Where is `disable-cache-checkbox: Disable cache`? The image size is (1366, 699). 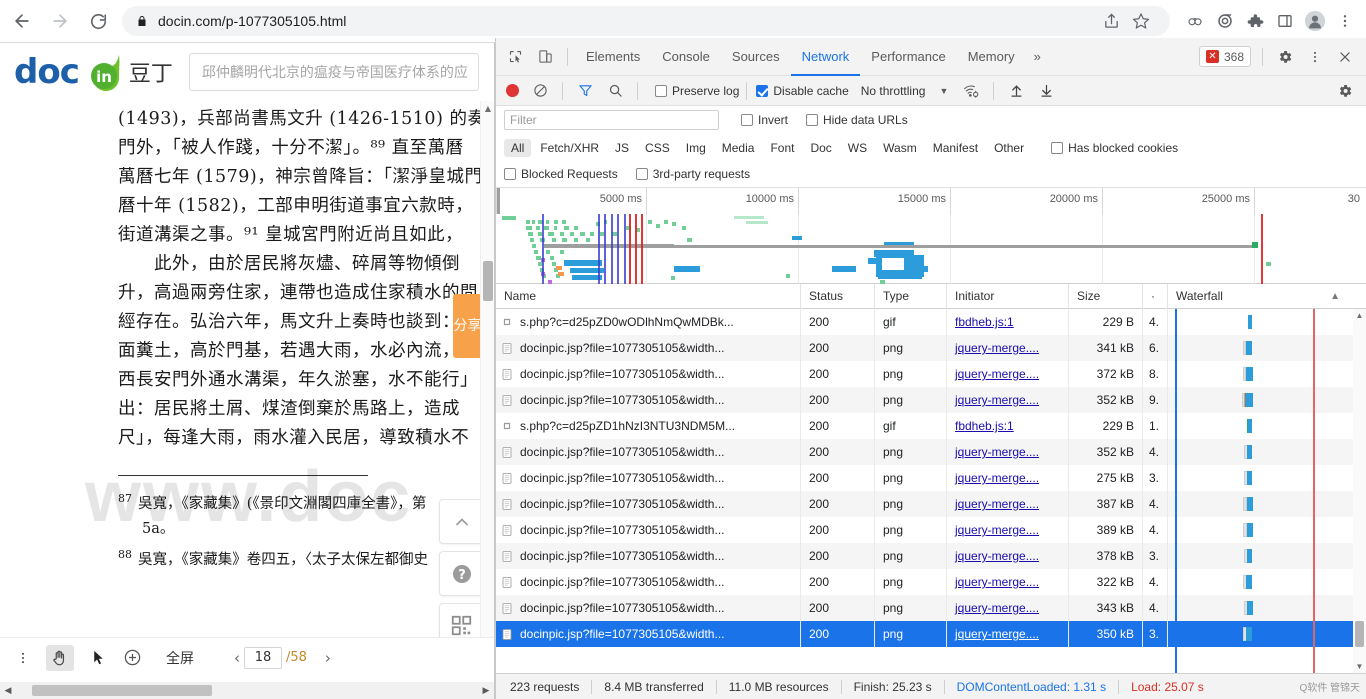 disable-cache-checkbox: Disable cache is located at coordinates (802, 91).